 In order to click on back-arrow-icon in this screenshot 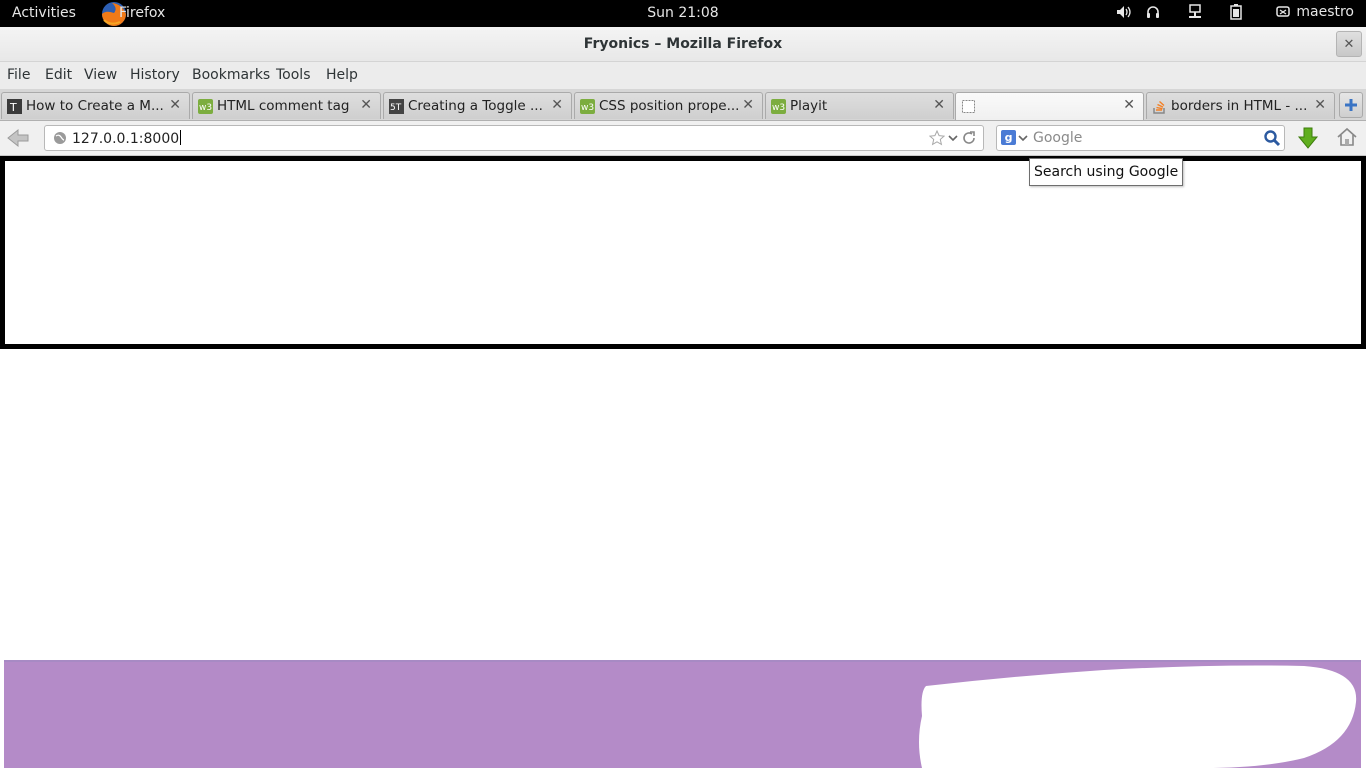, I will do `click(19, 138)`.